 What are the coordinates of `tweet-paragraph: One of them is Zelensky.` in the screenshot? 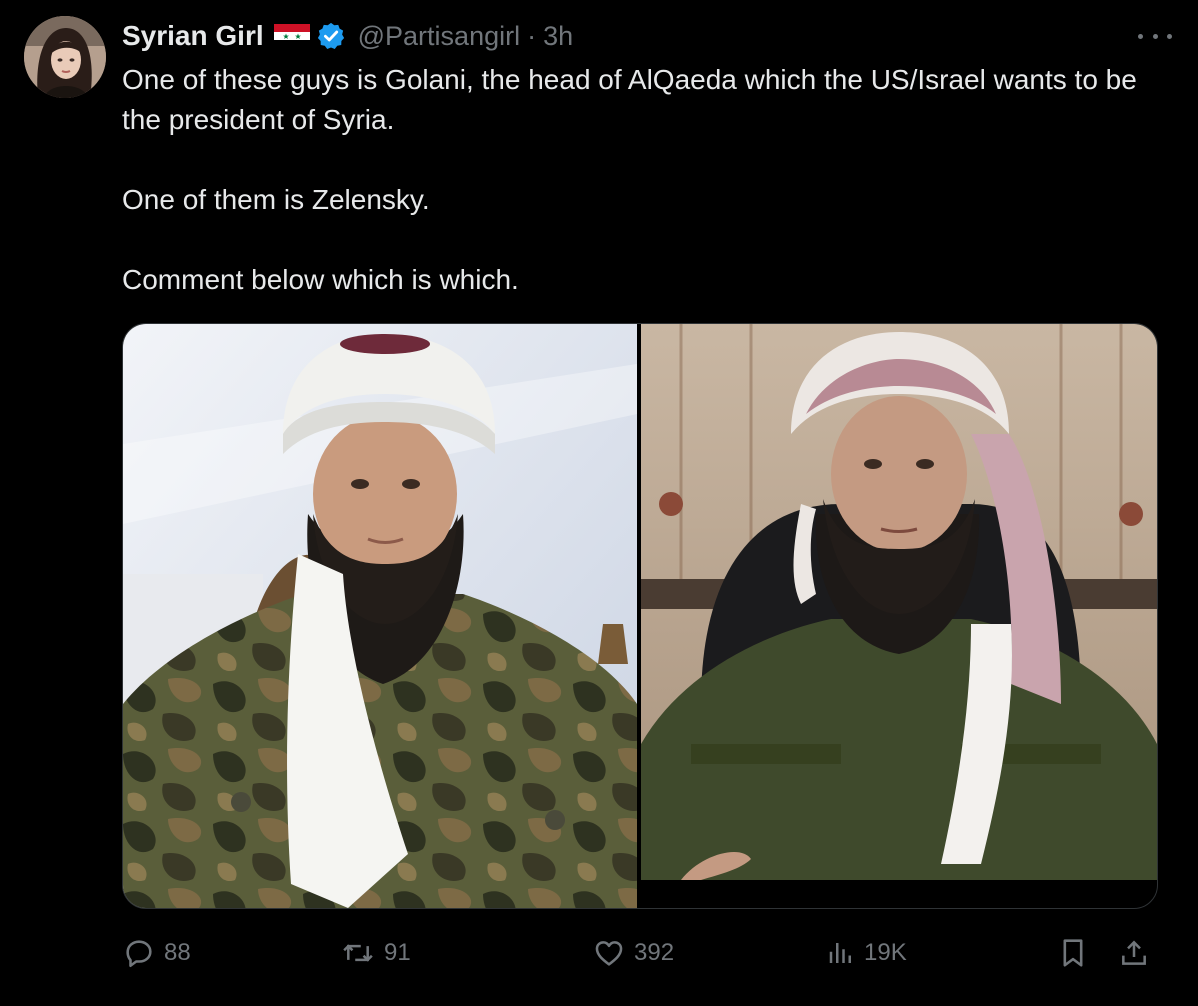 It's located at (276, 199).